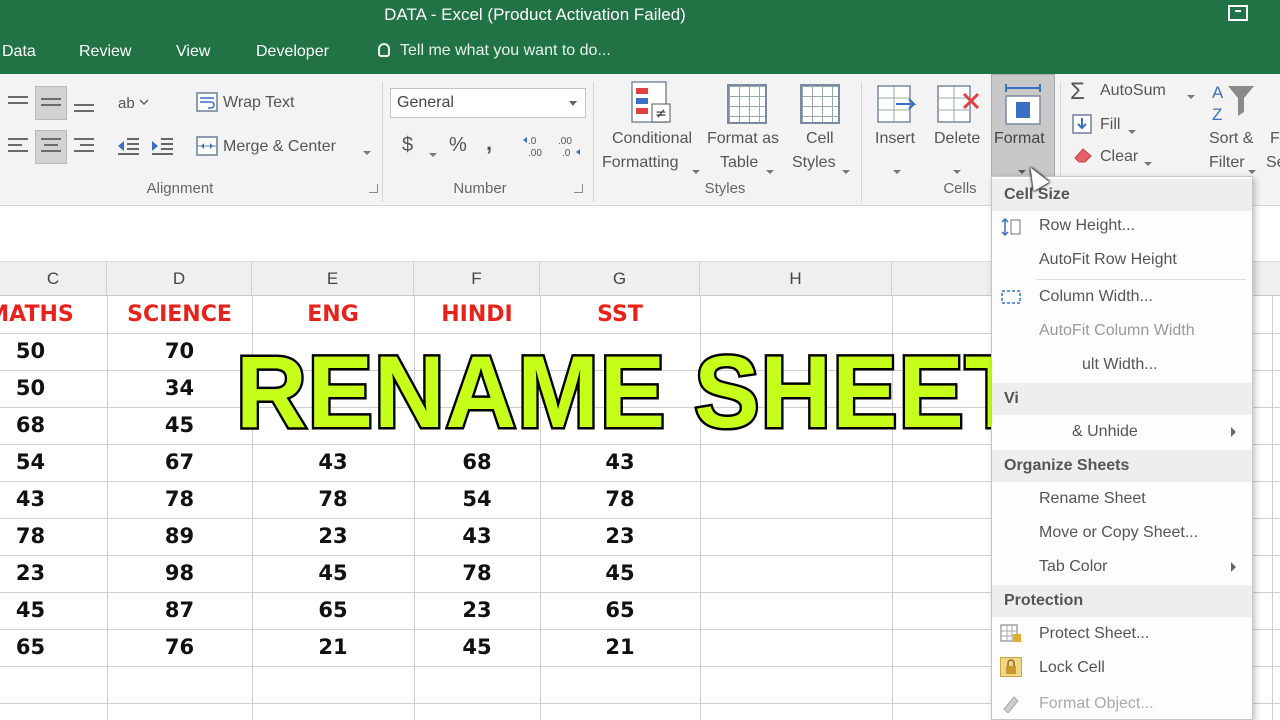  Describe the element at coordinates (333, 314) in the screenshot. I see `header-cell-eng: ENG` at that location.